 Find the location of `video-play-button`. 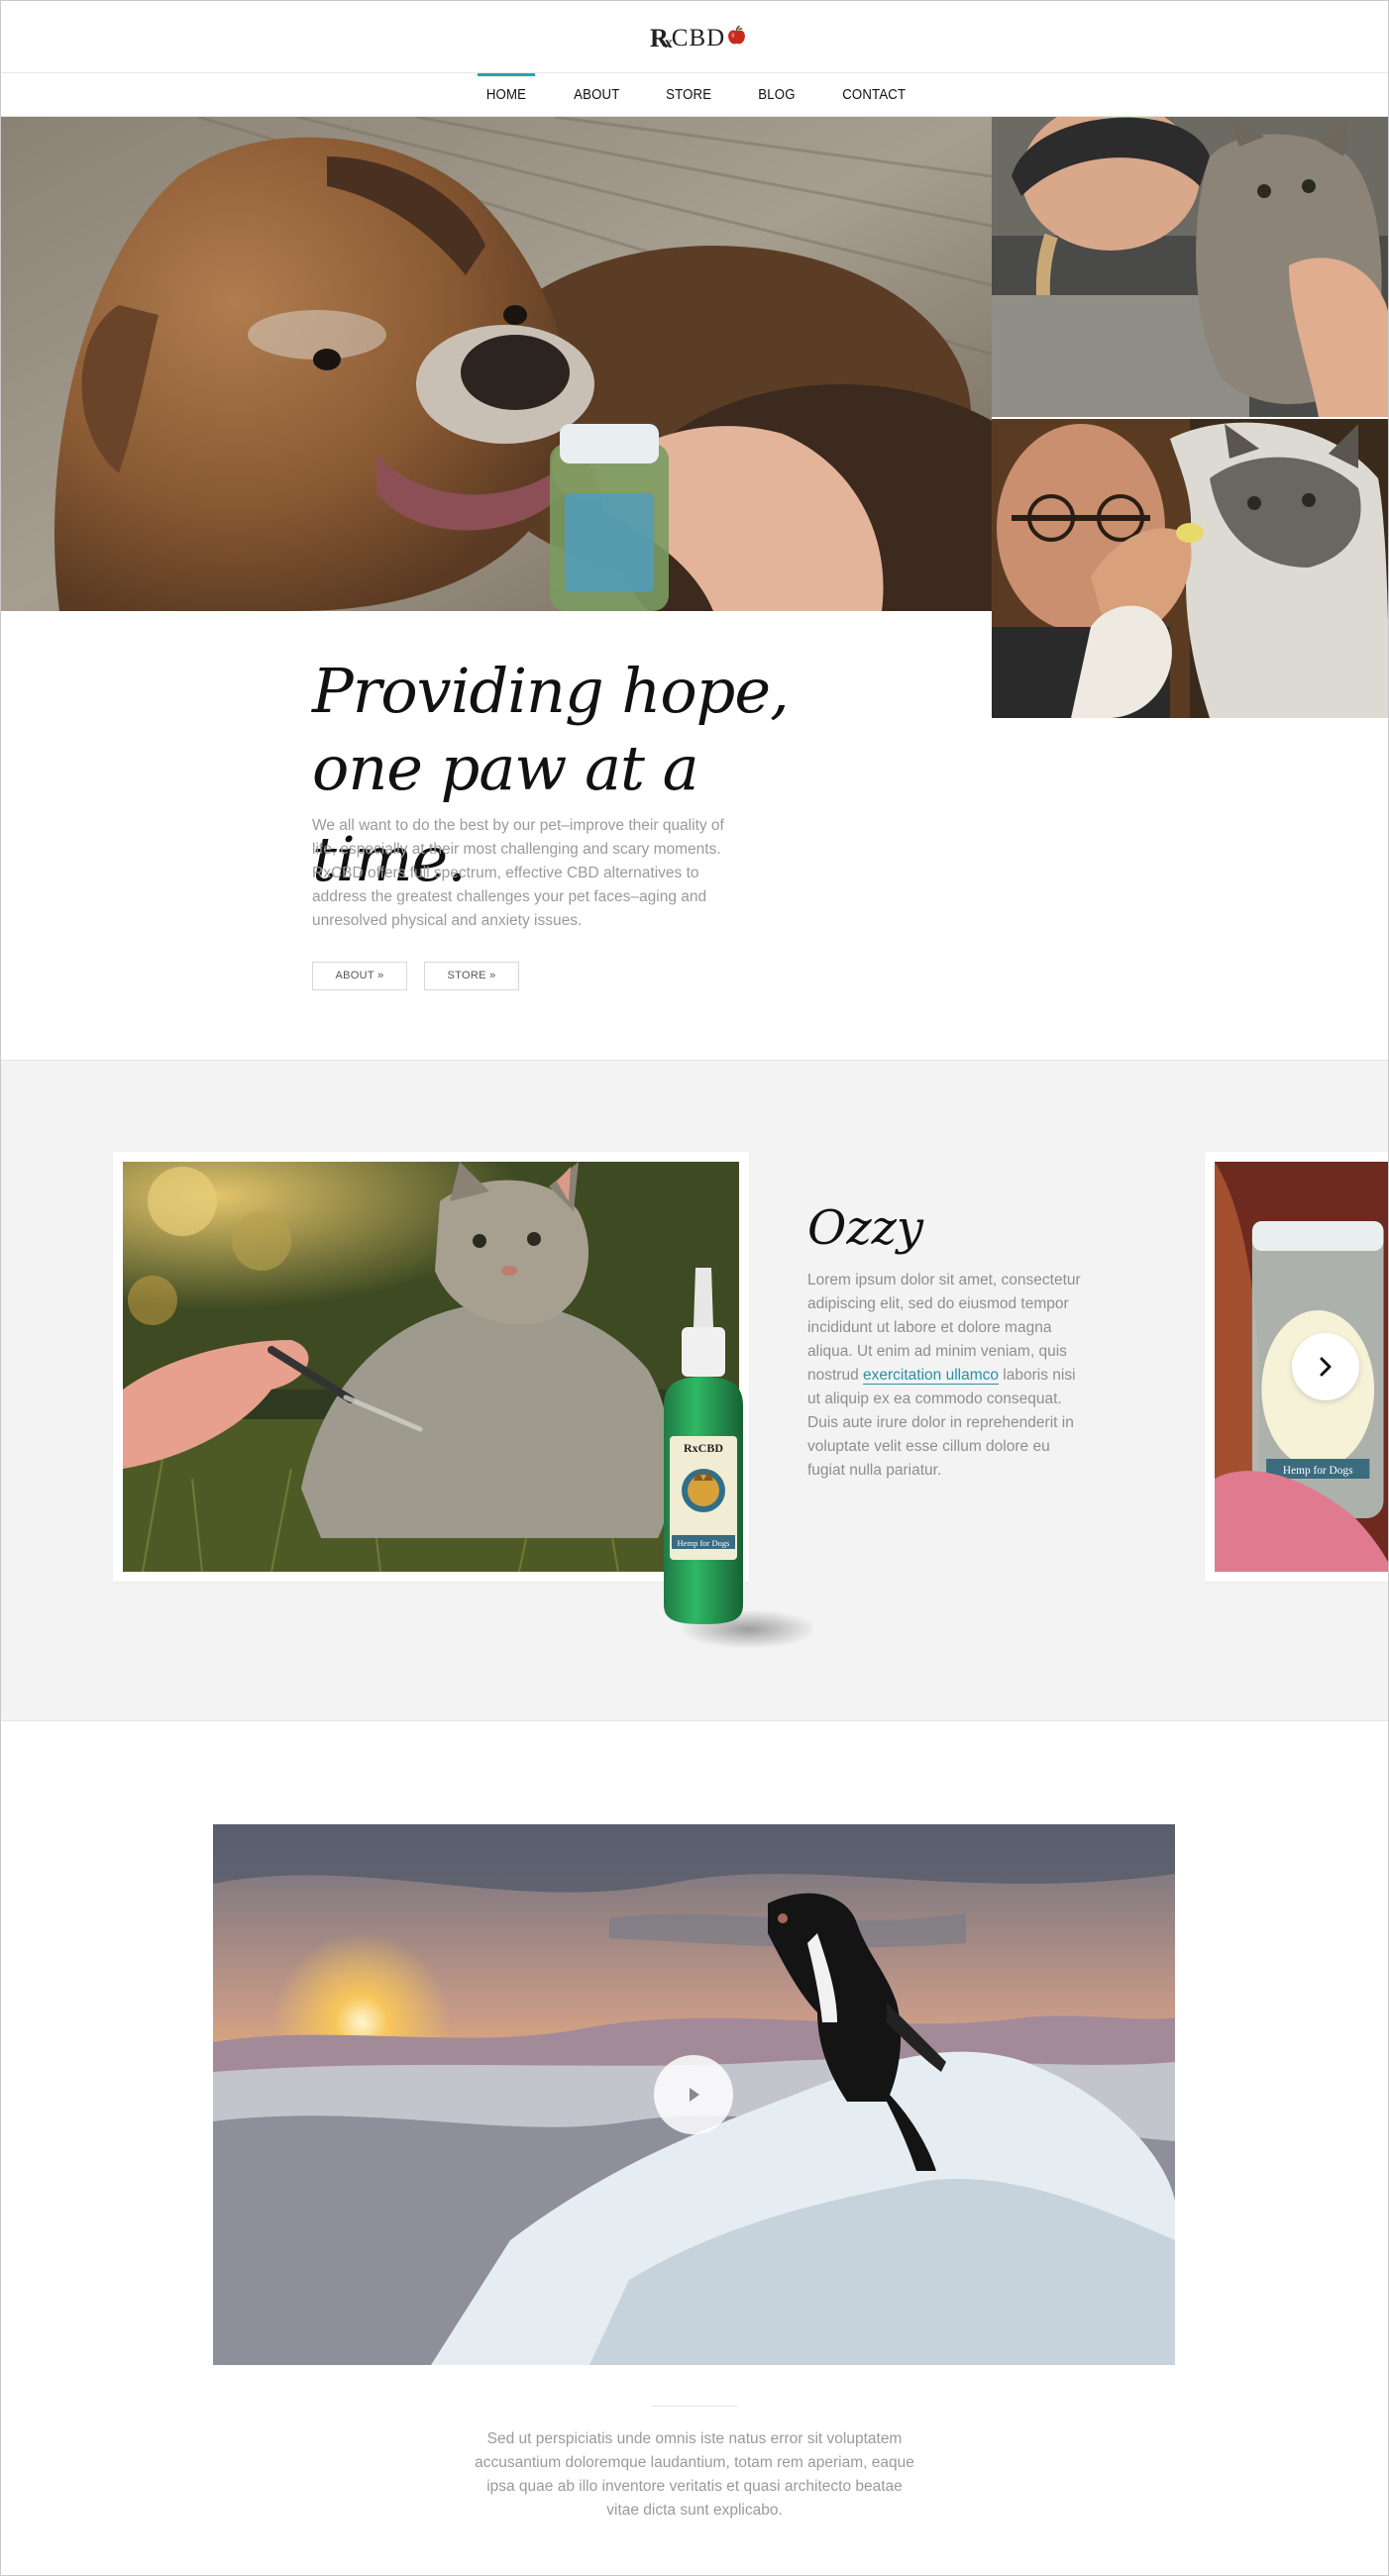

video-play-button is located at coordinates (693, 2094).